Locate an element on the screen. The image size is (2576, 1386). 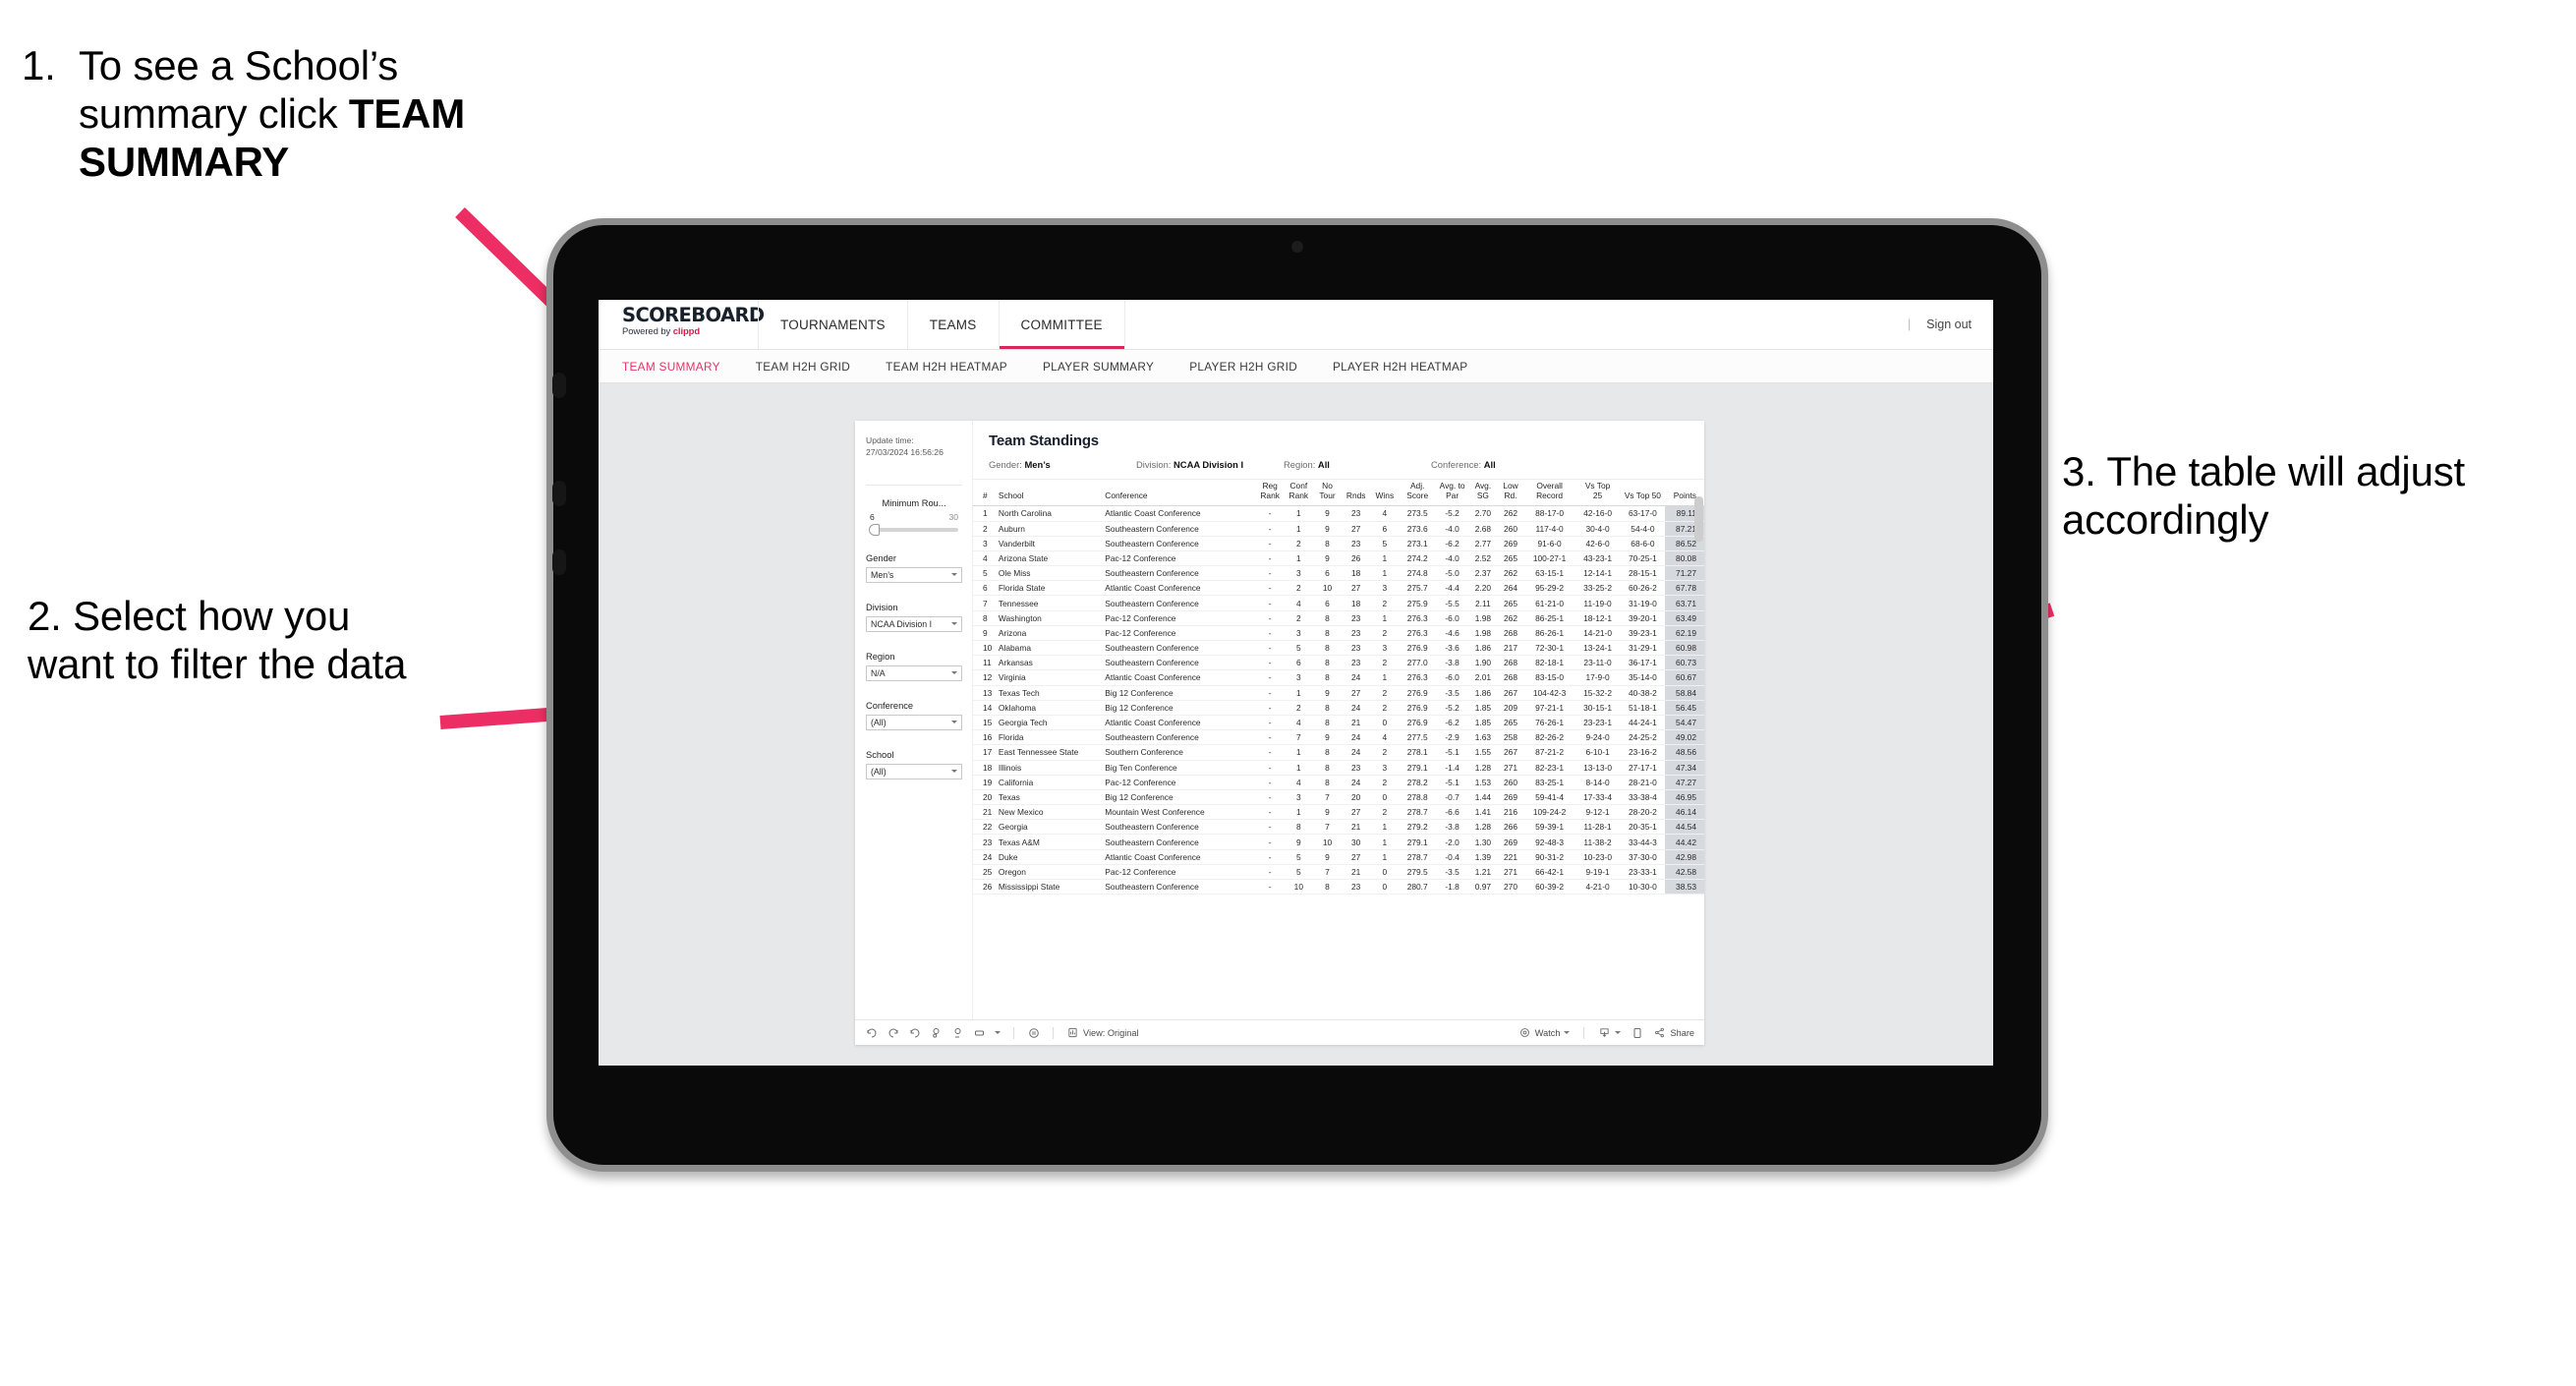
col-header-reg-rank: Reg Rank is located at coordinates (1270, 493).